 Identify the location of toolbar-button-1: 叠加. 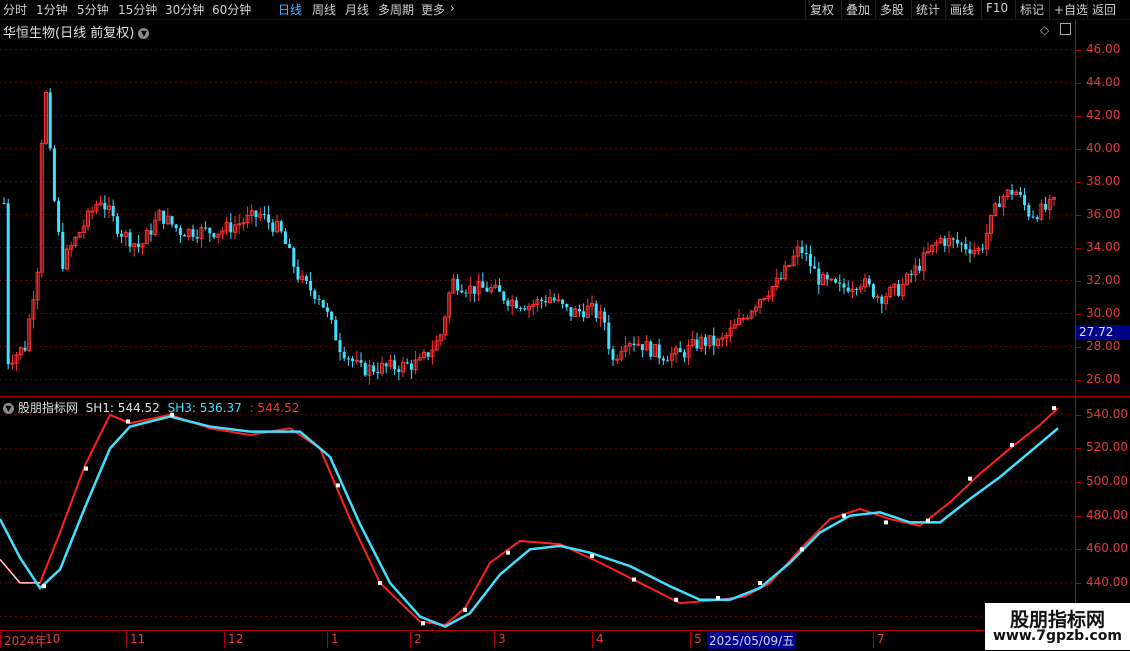
(858, 9).